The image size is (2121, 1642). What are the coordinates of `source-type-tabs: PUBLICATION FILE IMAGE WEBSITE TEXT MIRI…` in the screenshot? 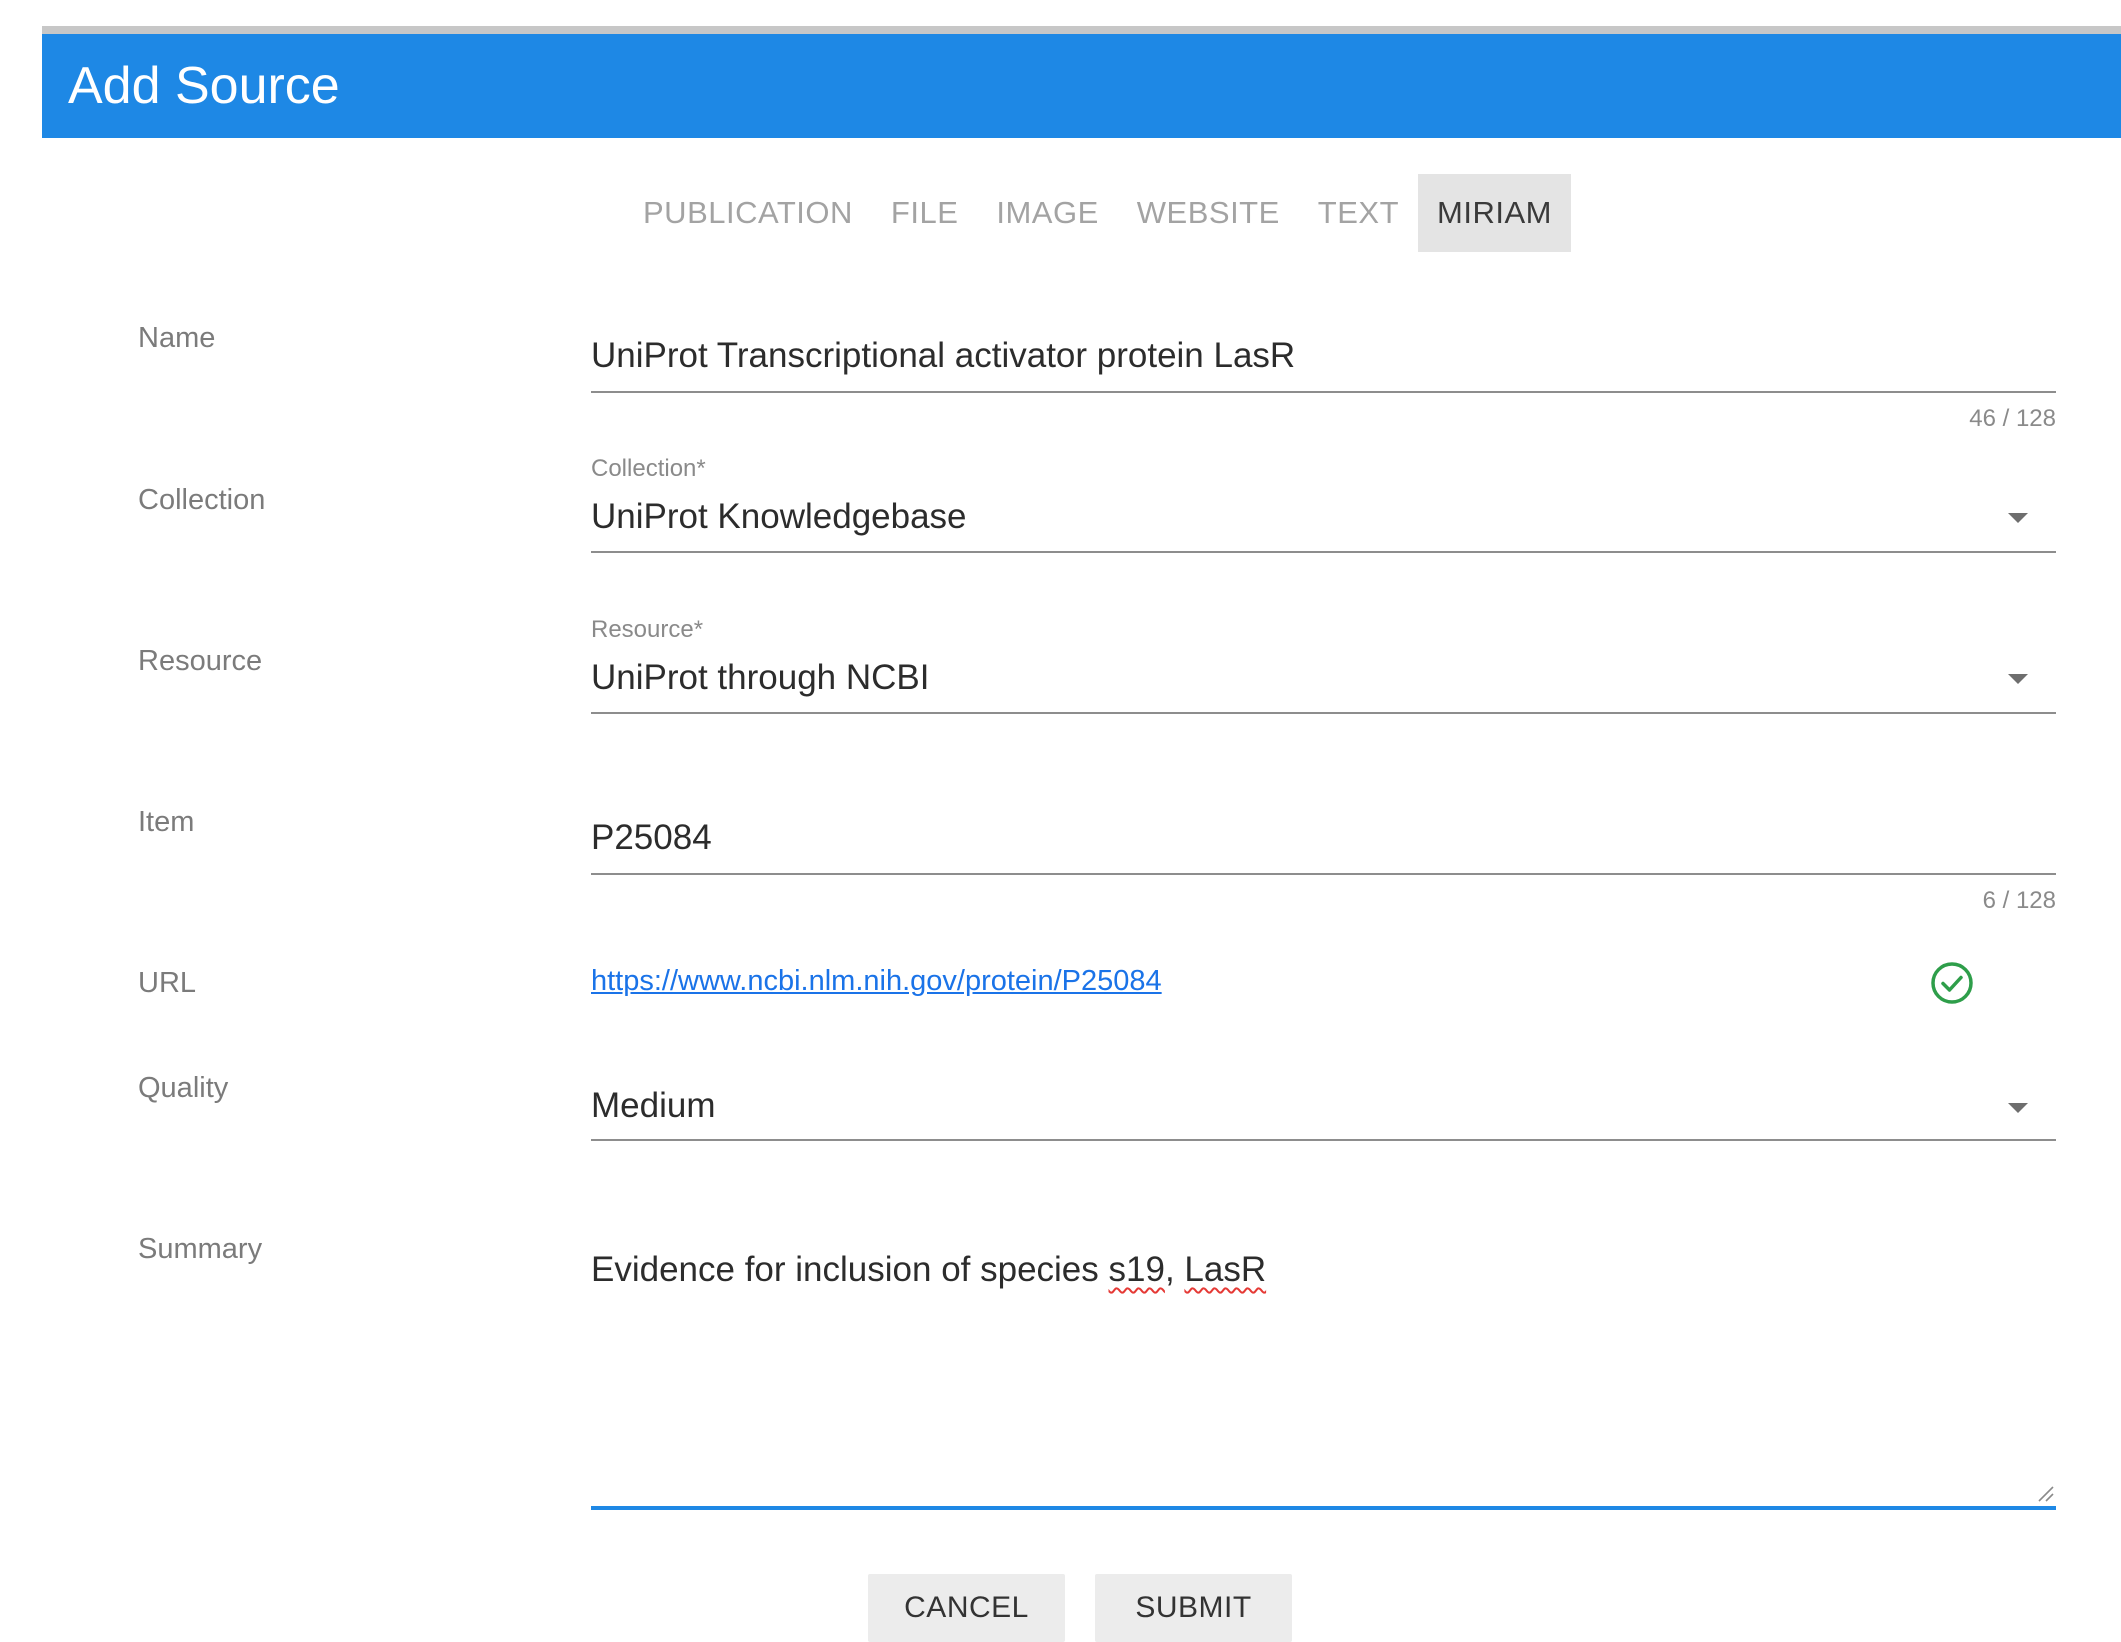 It's located at (1097, 213).